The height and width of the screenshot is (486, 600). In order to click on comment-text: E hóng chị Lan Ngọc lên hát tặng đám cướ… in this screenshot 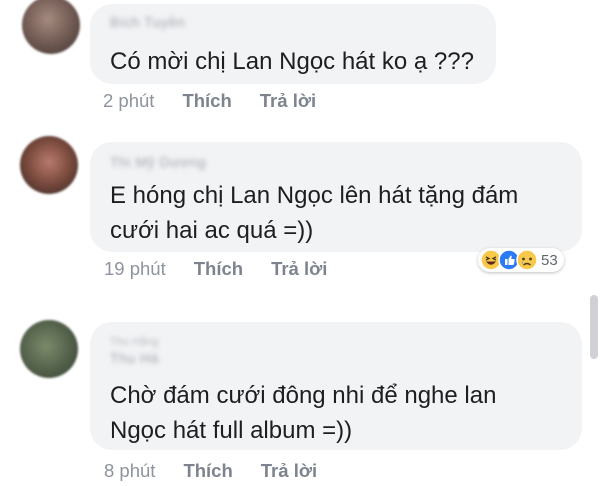, I will do `click(314, 213)`.